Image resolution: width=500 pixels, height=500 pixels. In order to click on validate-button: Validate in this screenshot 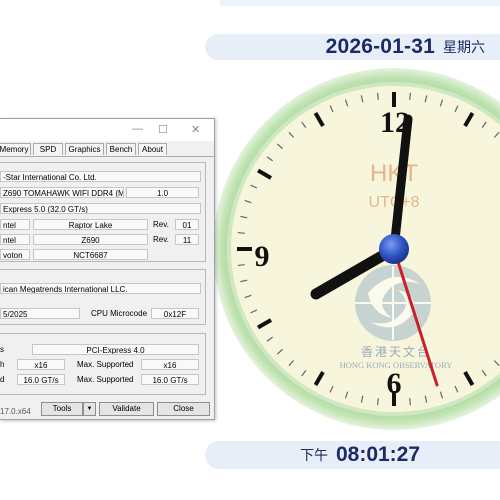, I will do `click(126, 409)`.